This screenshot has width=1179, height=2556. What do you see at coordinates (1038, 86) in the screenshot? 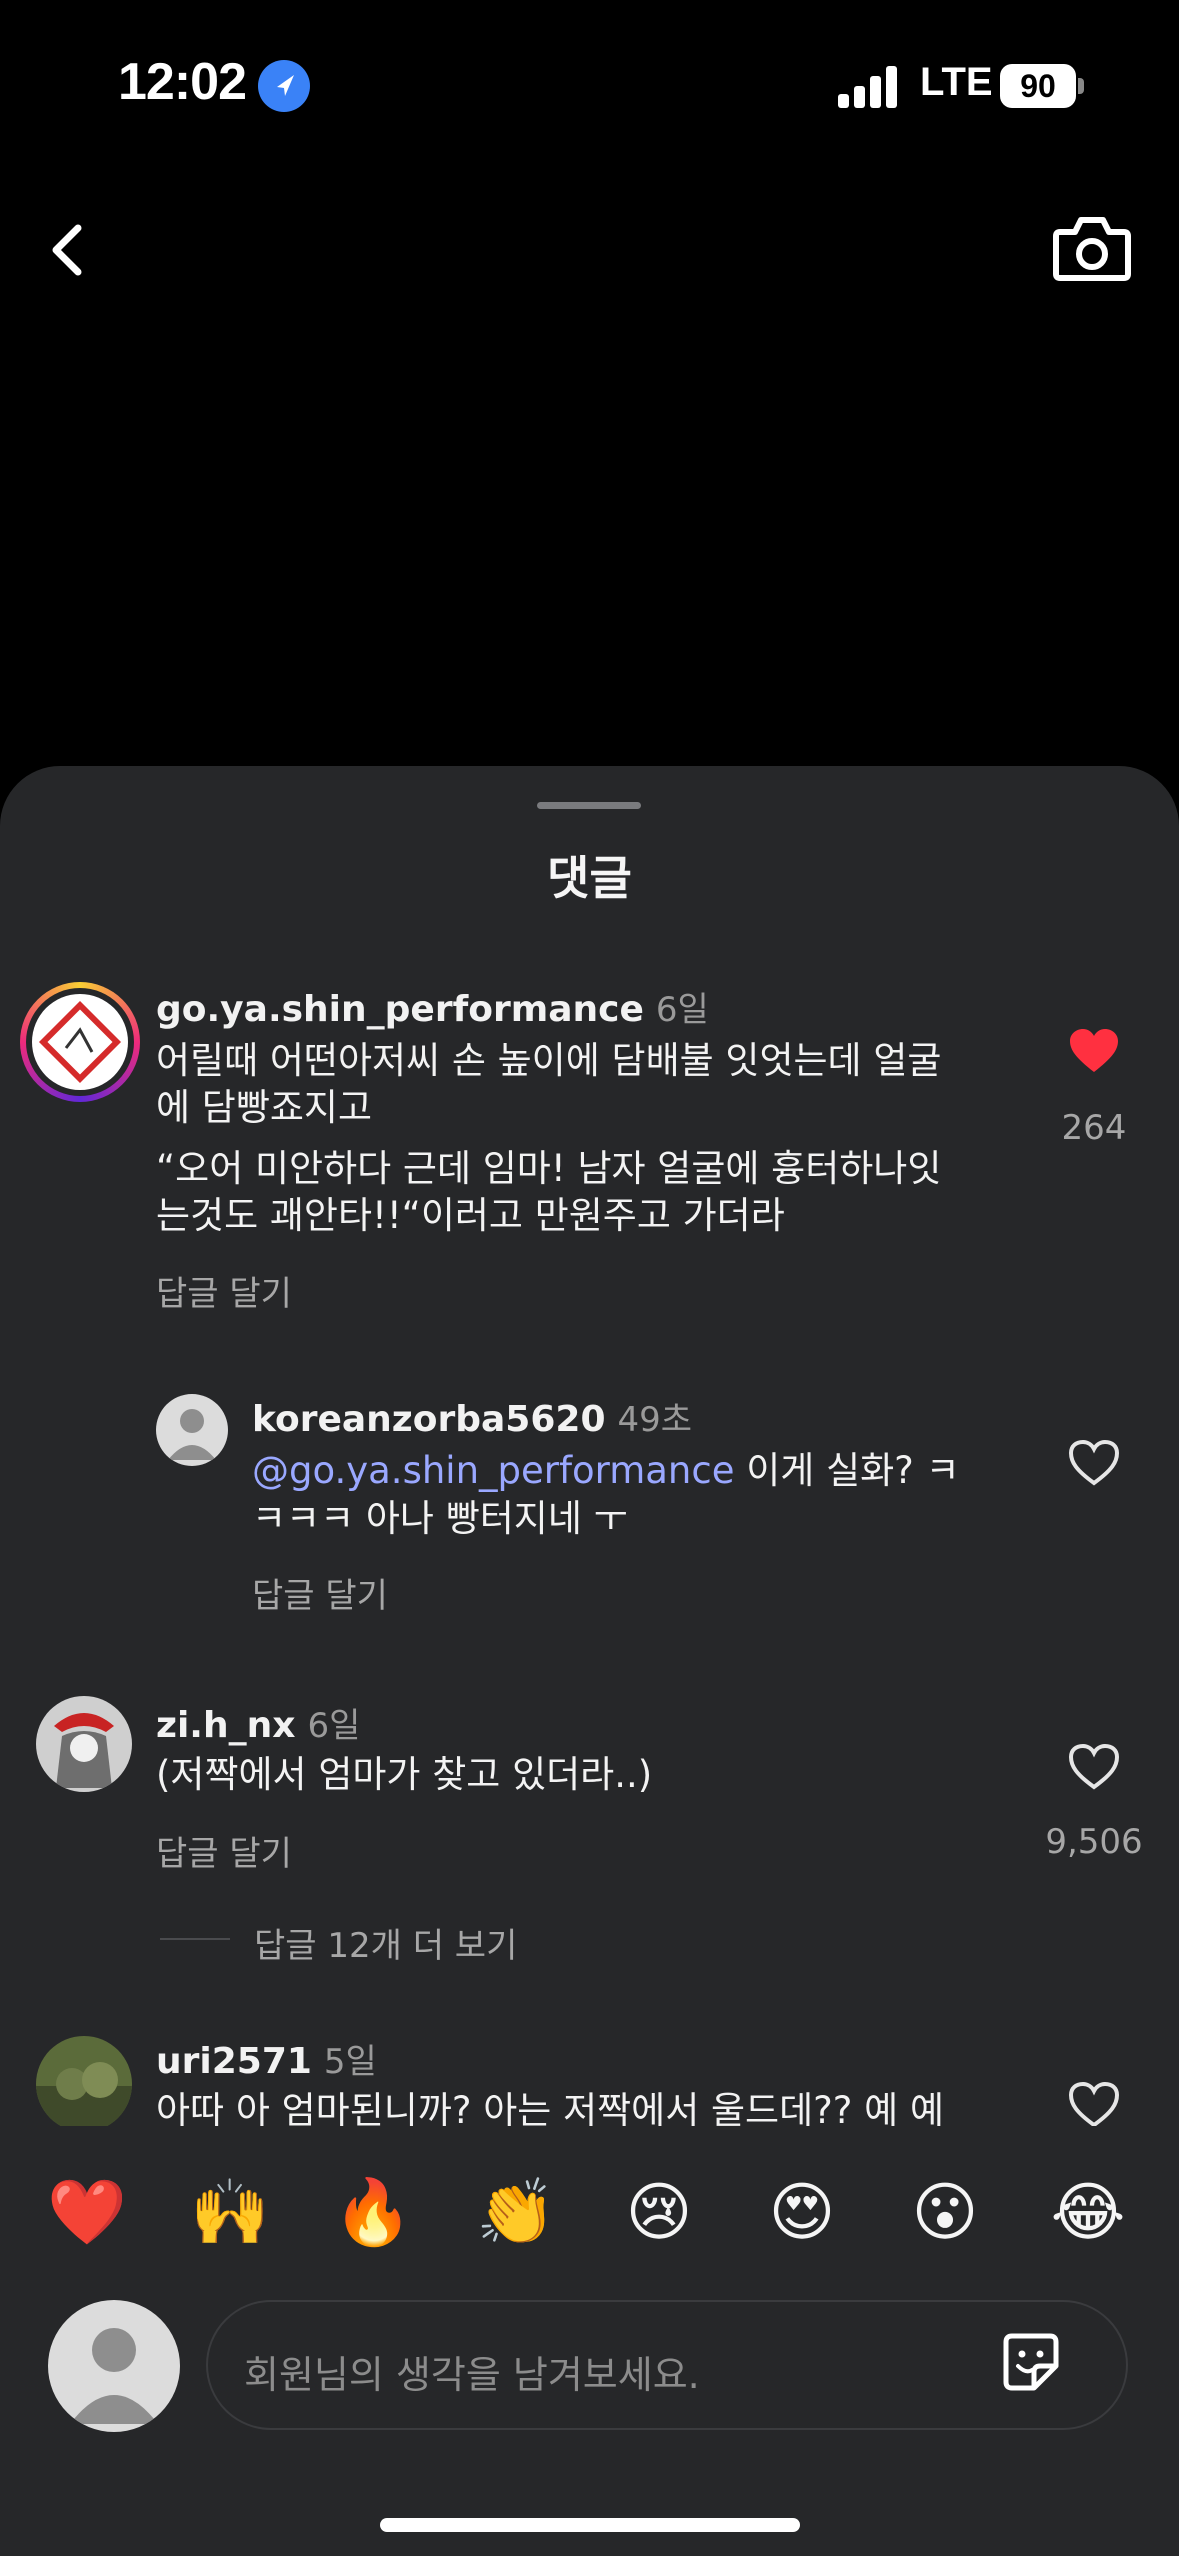
I see `battery-icon: 90` at bounding box center [1038, 86].